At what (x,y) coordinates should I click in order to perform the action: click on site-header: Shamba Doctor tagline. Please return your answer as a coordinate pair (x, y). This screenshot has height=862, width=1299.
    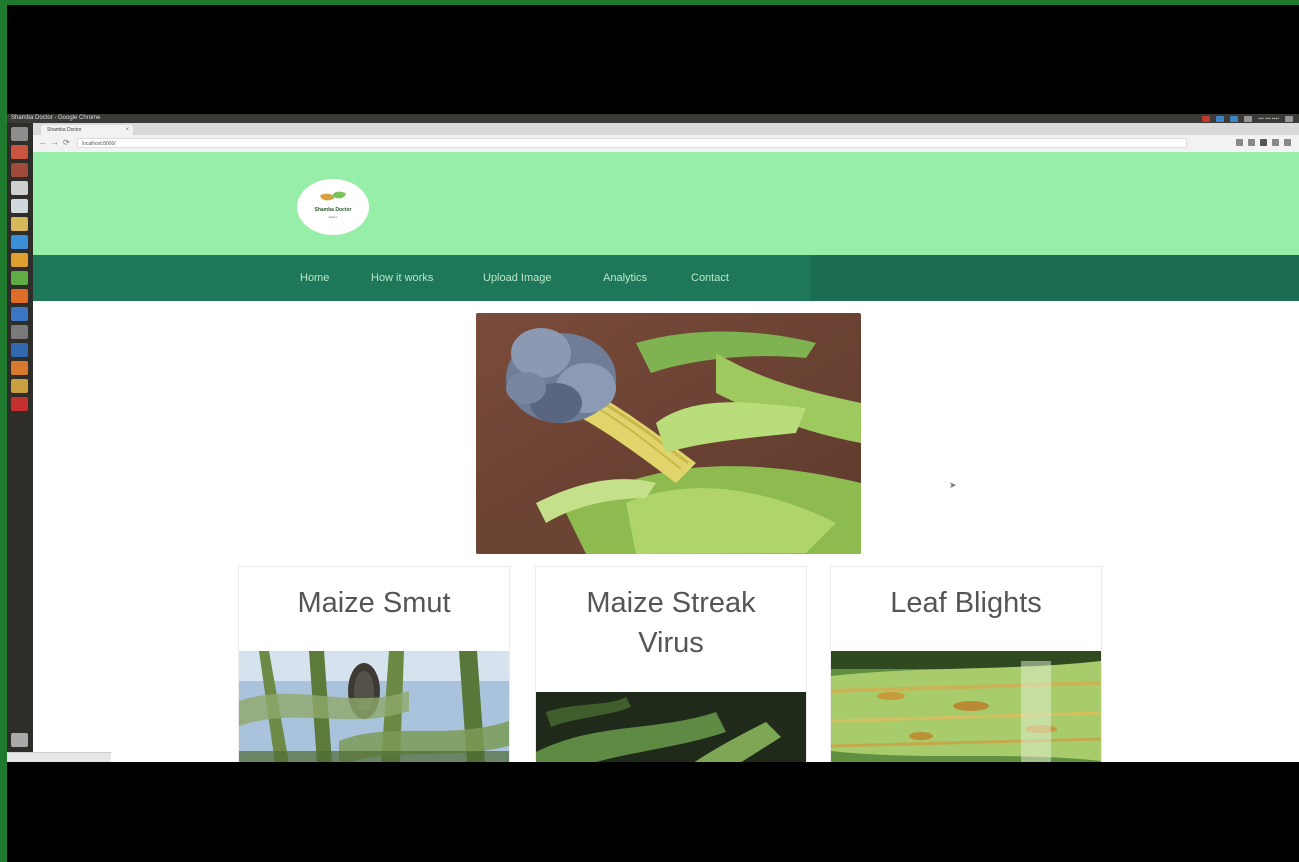
    Looking at the image, I should click on (666, 203).